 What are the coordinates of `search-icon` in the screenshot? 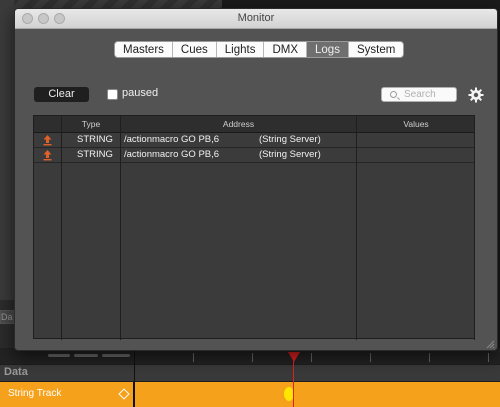 It's located at (393, 94).